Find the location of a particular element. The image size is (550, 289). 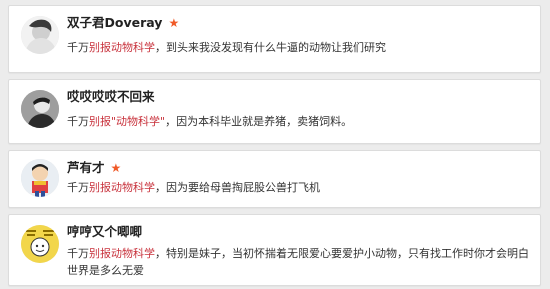

username-text: 哎哎哎哎不回来 is located at coordinates (111, 96).